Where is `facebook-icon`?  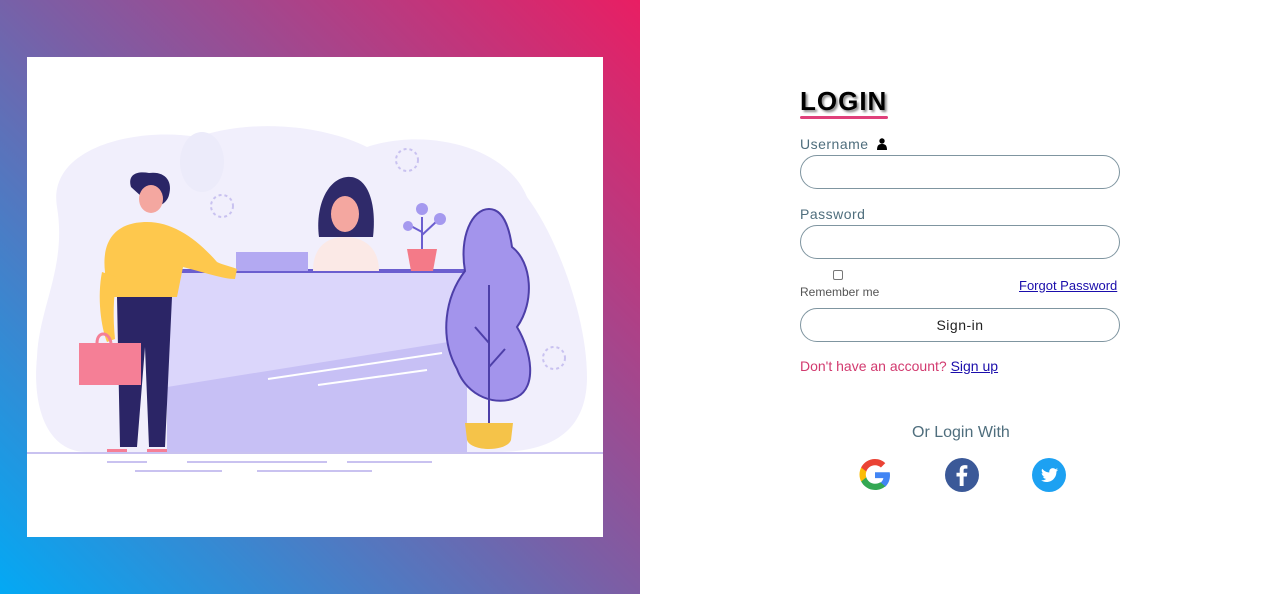
facebook-icon is located at coordinates (962, 475).